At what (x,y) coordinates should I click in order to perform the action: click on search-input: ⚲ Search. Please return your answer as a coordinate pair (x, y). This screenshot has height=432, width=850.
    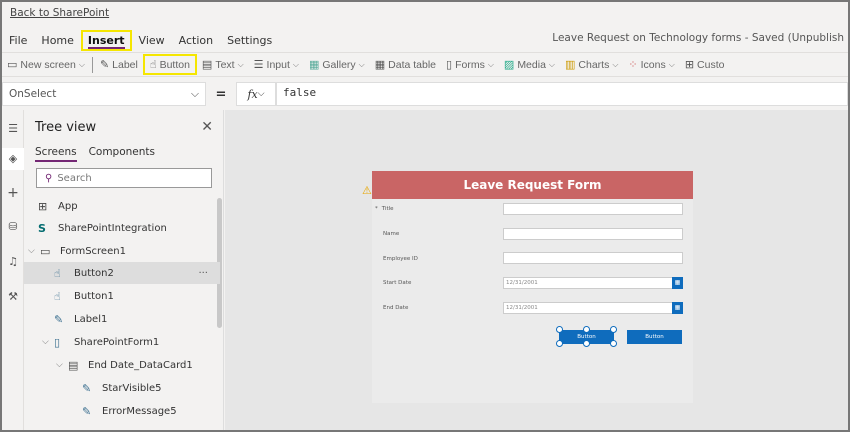
    Looking at the image, I should click on (124, 178).